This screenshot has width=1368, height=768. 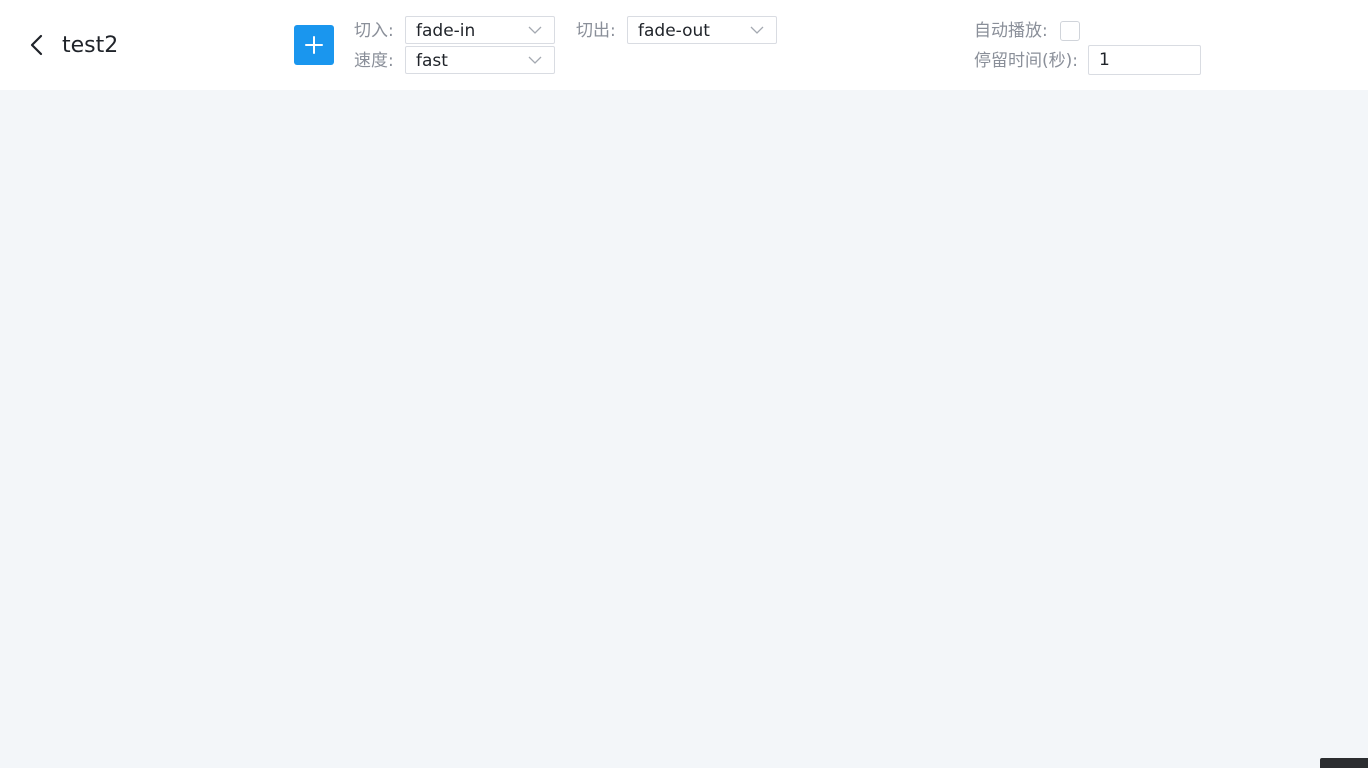 I want to click on back-button, so click(x=37, y=45).